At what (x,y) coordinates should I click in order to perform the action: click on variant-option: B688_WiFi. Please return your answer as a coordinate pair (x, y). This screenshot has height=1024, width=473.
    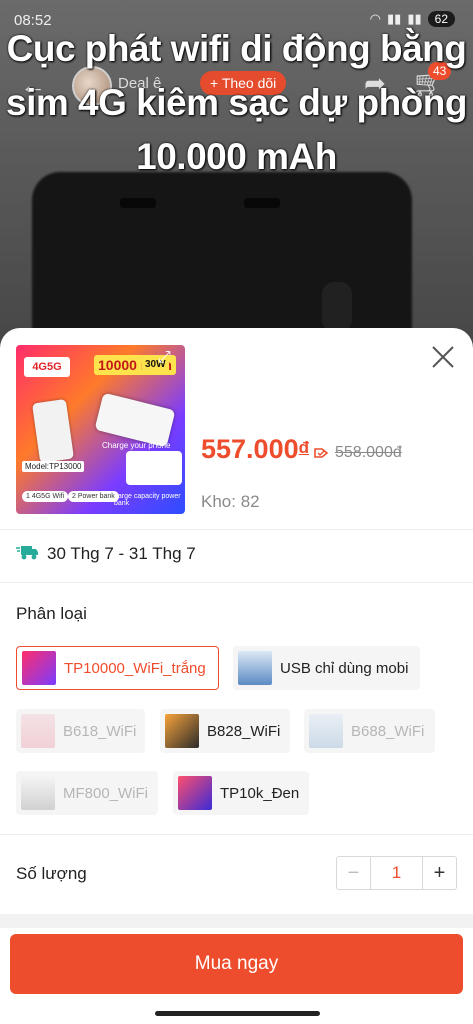
    Looking at the image, I should click on (369, 731).